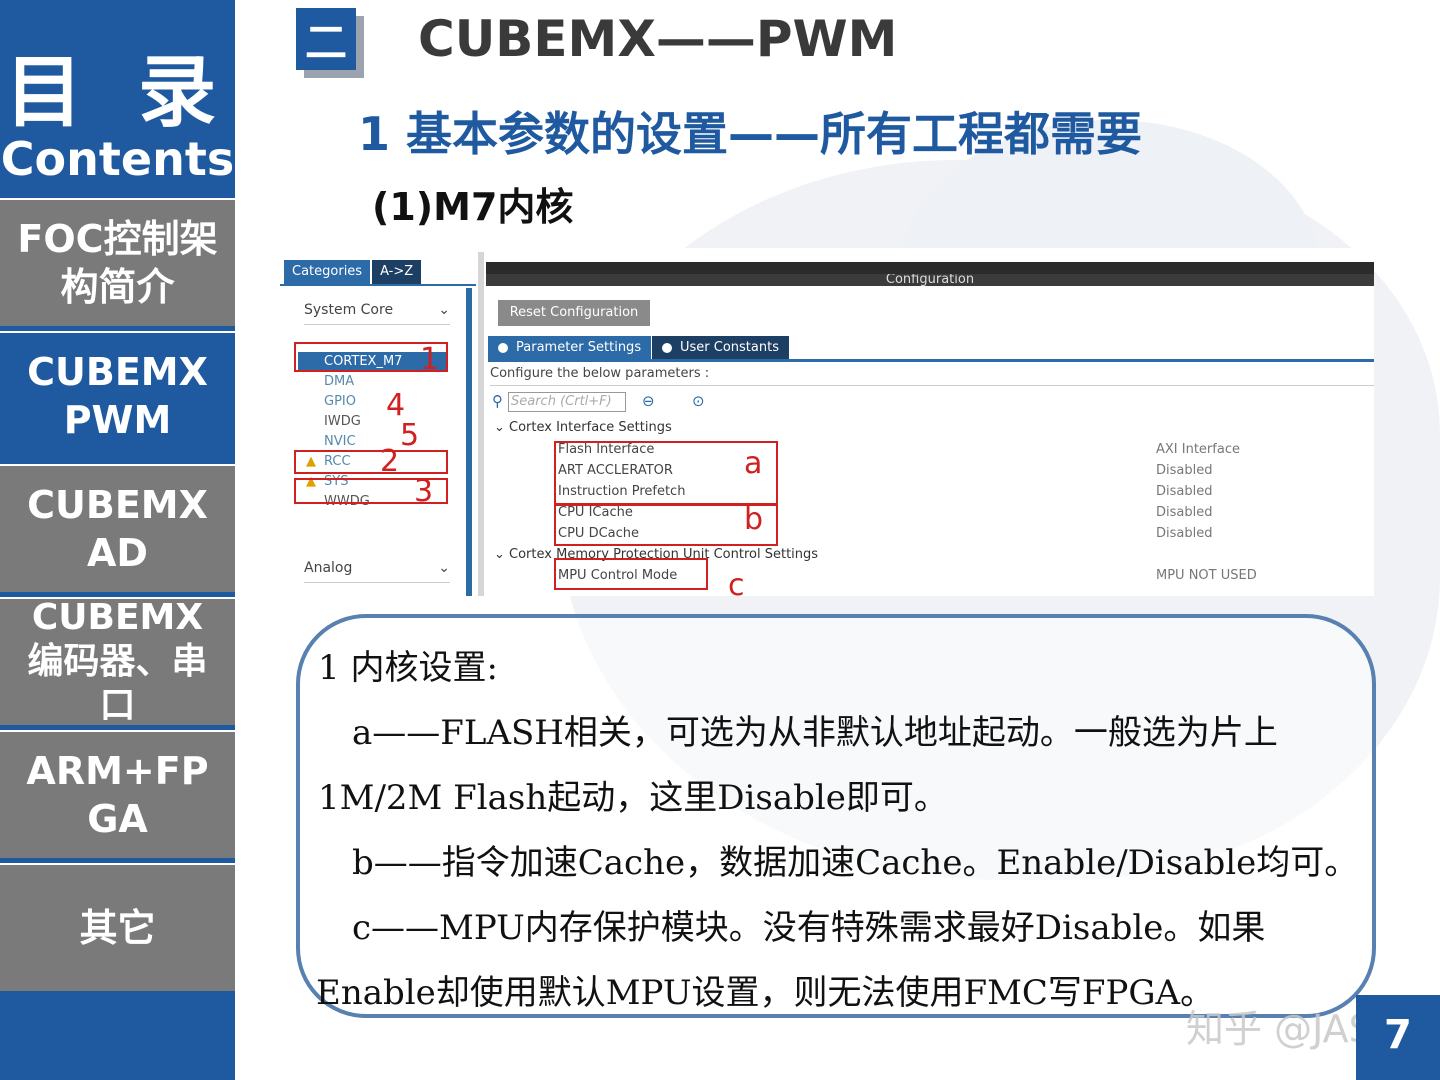 This screenshot has width=1440, height=1080. Describe the element at coordinates (497, 401) in the screenshot. I see `search-icon: ⚲` at that location.